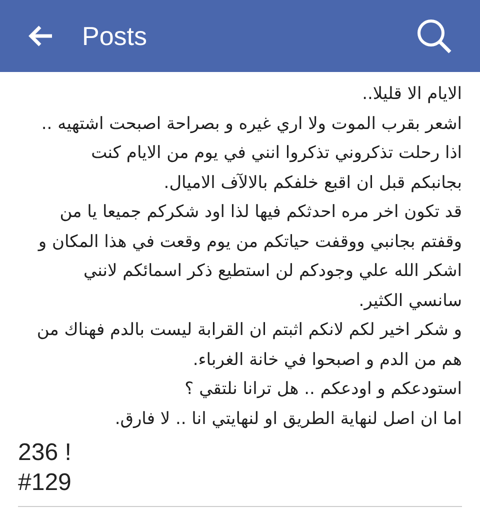 This screenshot has height=513, width=480. What do you see at coordinates (250, 242) in the screenshot?
I see `post-text-line: وقفتم بجانبي ووقفت حياتكم من يوم وقعت في هذا المكان و` at bounding box center [250, 242].